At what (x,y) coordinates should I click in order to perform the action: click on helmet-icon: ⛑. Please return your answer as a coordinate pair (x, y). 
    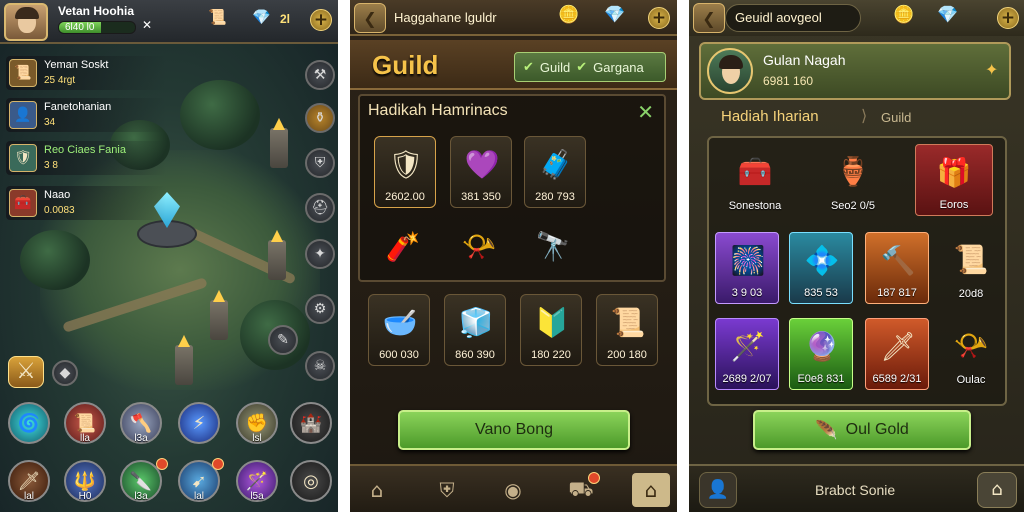
    Looking at the image, I should click on (320, 208).